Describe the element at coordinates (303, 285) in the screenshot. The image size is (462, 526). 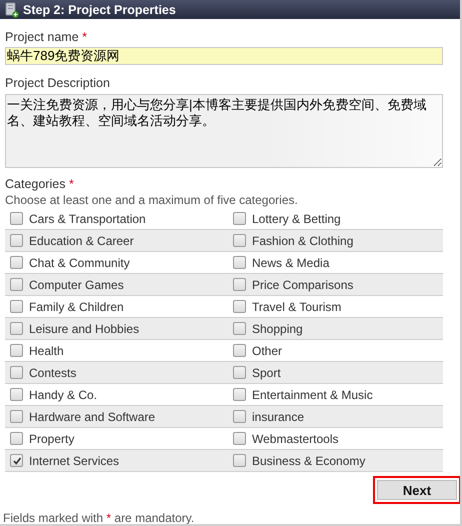
I see `category-label: Price Comparisons` at that location.